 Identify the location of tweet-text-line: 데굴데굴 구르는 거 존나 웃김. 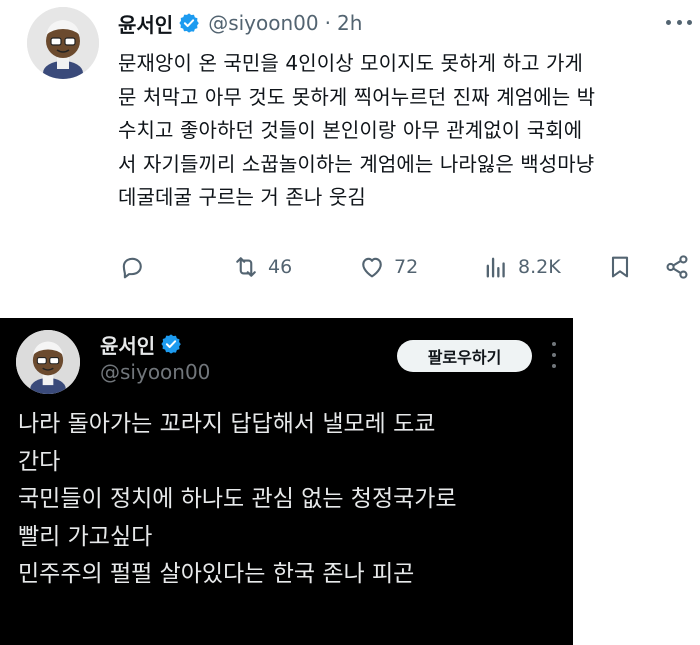
(242, 197).